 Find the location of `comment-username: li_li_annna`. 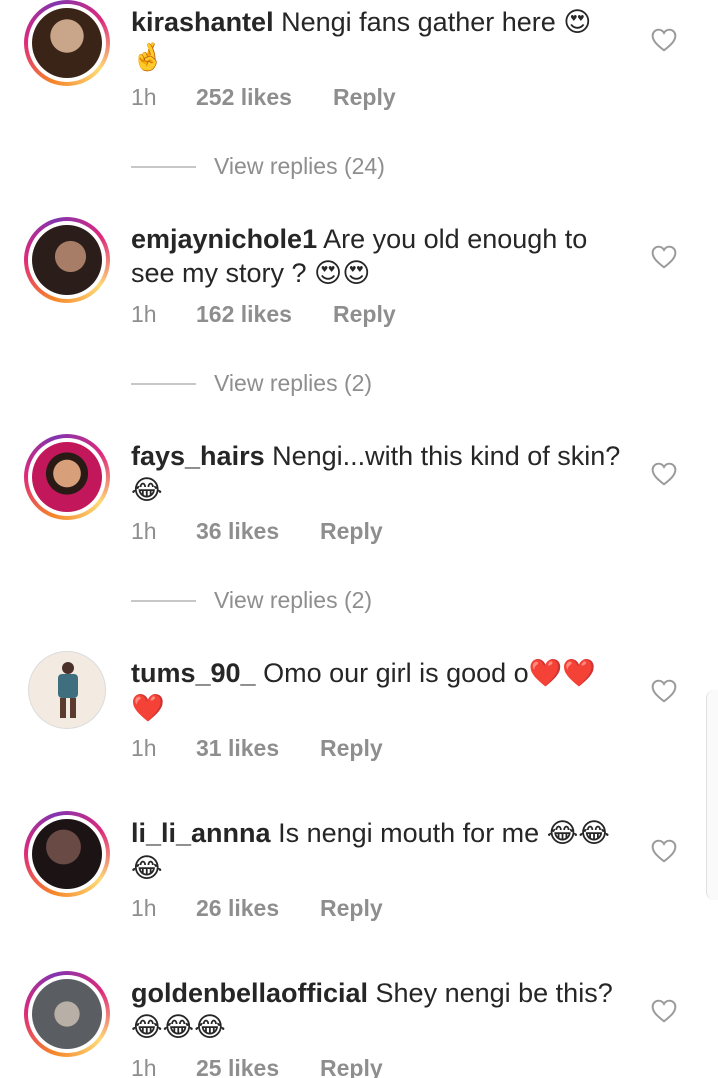

comment-username: li_li_annna is located at coordinates (201, 833).